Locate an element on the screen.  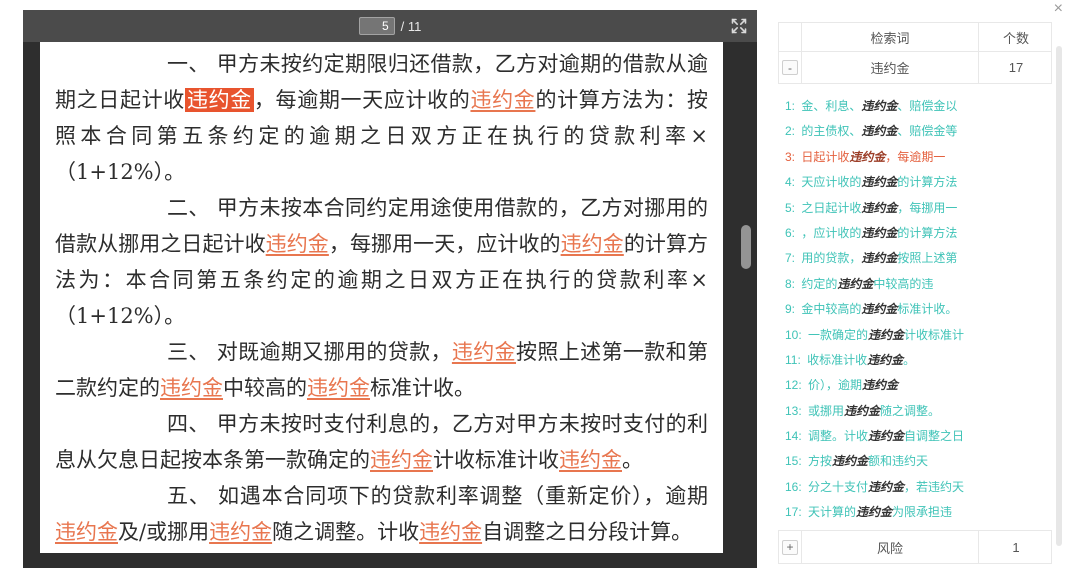
risk-term-value: 风险 is located at coordinates (889, 547).